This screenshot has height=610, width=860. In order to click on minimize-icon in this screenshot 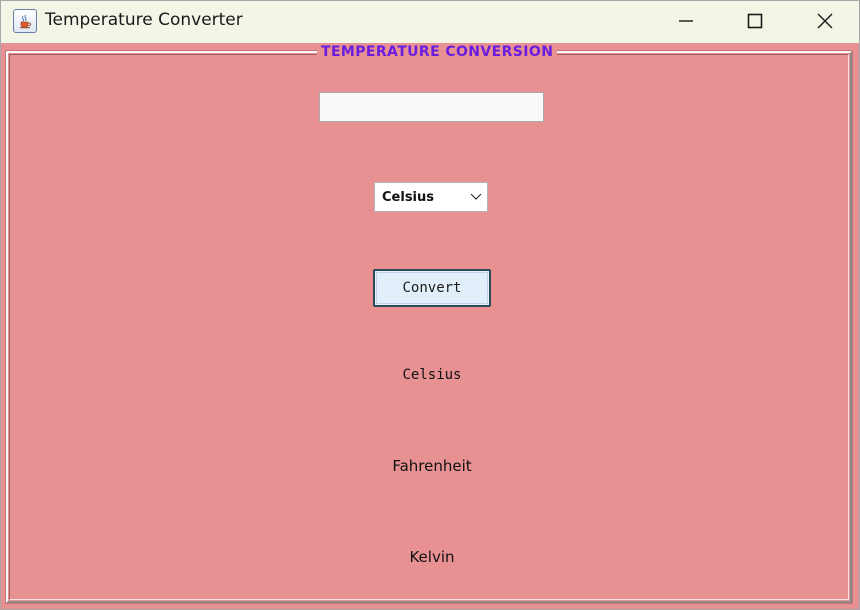, I will do `click(686, 21)`.